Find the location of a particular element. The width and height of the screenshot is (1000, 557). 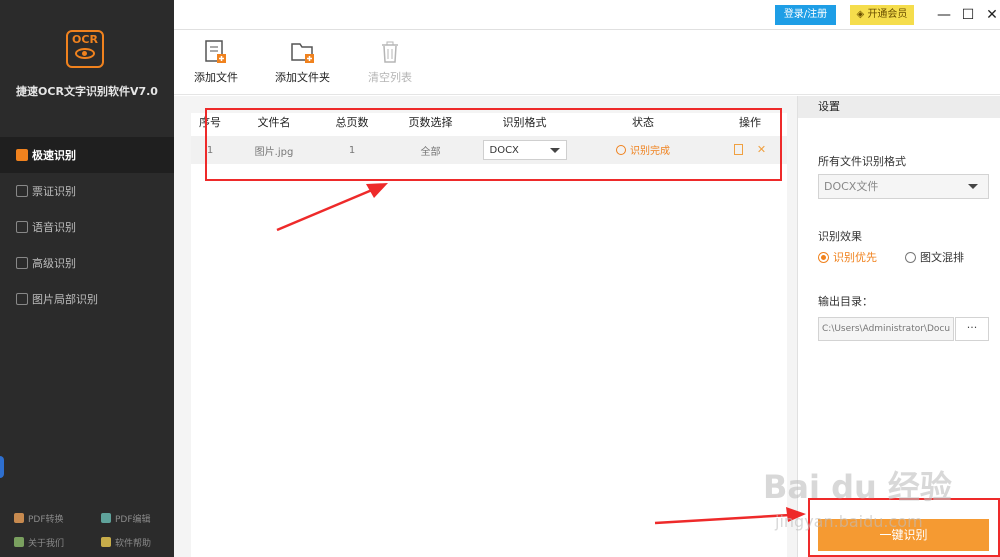

lightning-doc-icon is located at coordinates (22, 155).